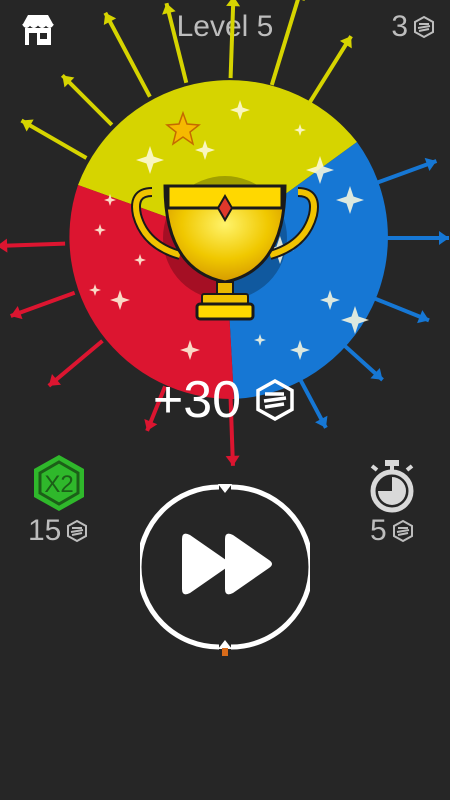 This screenshot has width=450, height=800. I want to click on double-label: X2, so click(58, 484).